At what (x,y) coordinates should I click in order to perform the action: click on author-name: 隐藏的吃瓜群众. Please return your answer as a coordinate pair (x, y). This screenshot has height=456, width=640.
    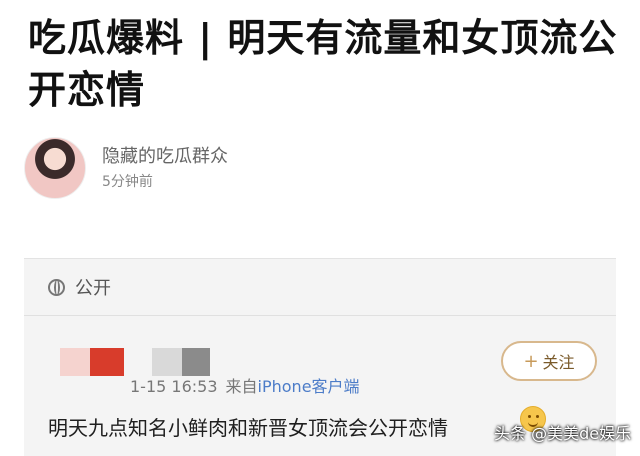
    Looking at the image, I should click on (165, 157).